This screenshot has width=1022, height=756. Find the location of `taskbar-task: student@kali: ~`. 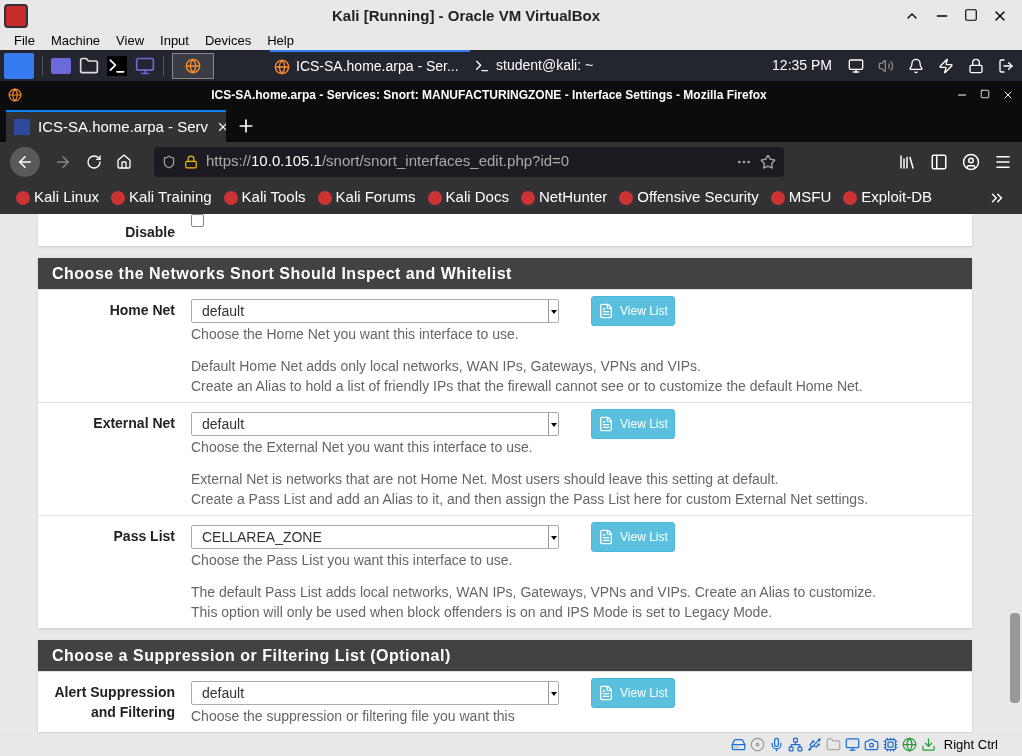

taskbar-task: student@kali: ~ is located at coordinates (560, 65).